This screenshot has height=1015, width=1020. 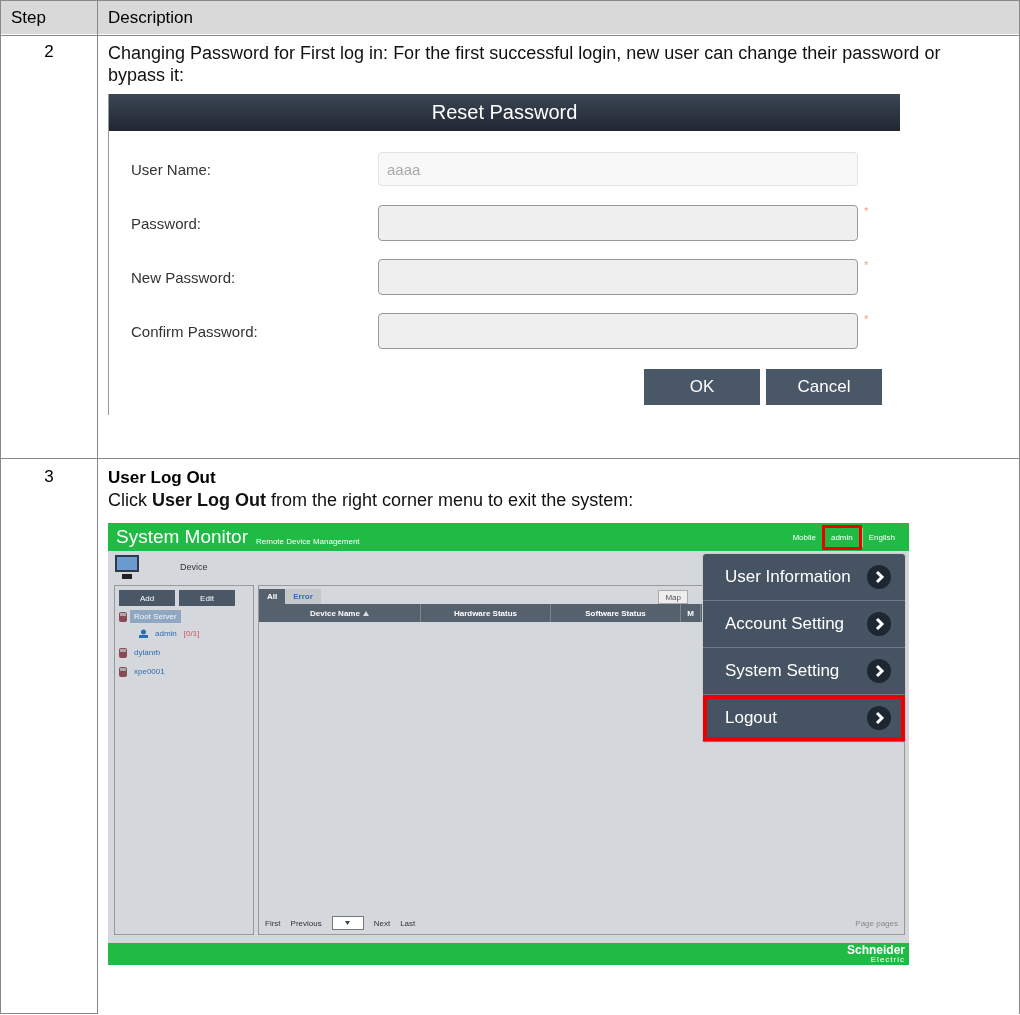 I want to click on column-header: Step, so click(x=28, y=18).